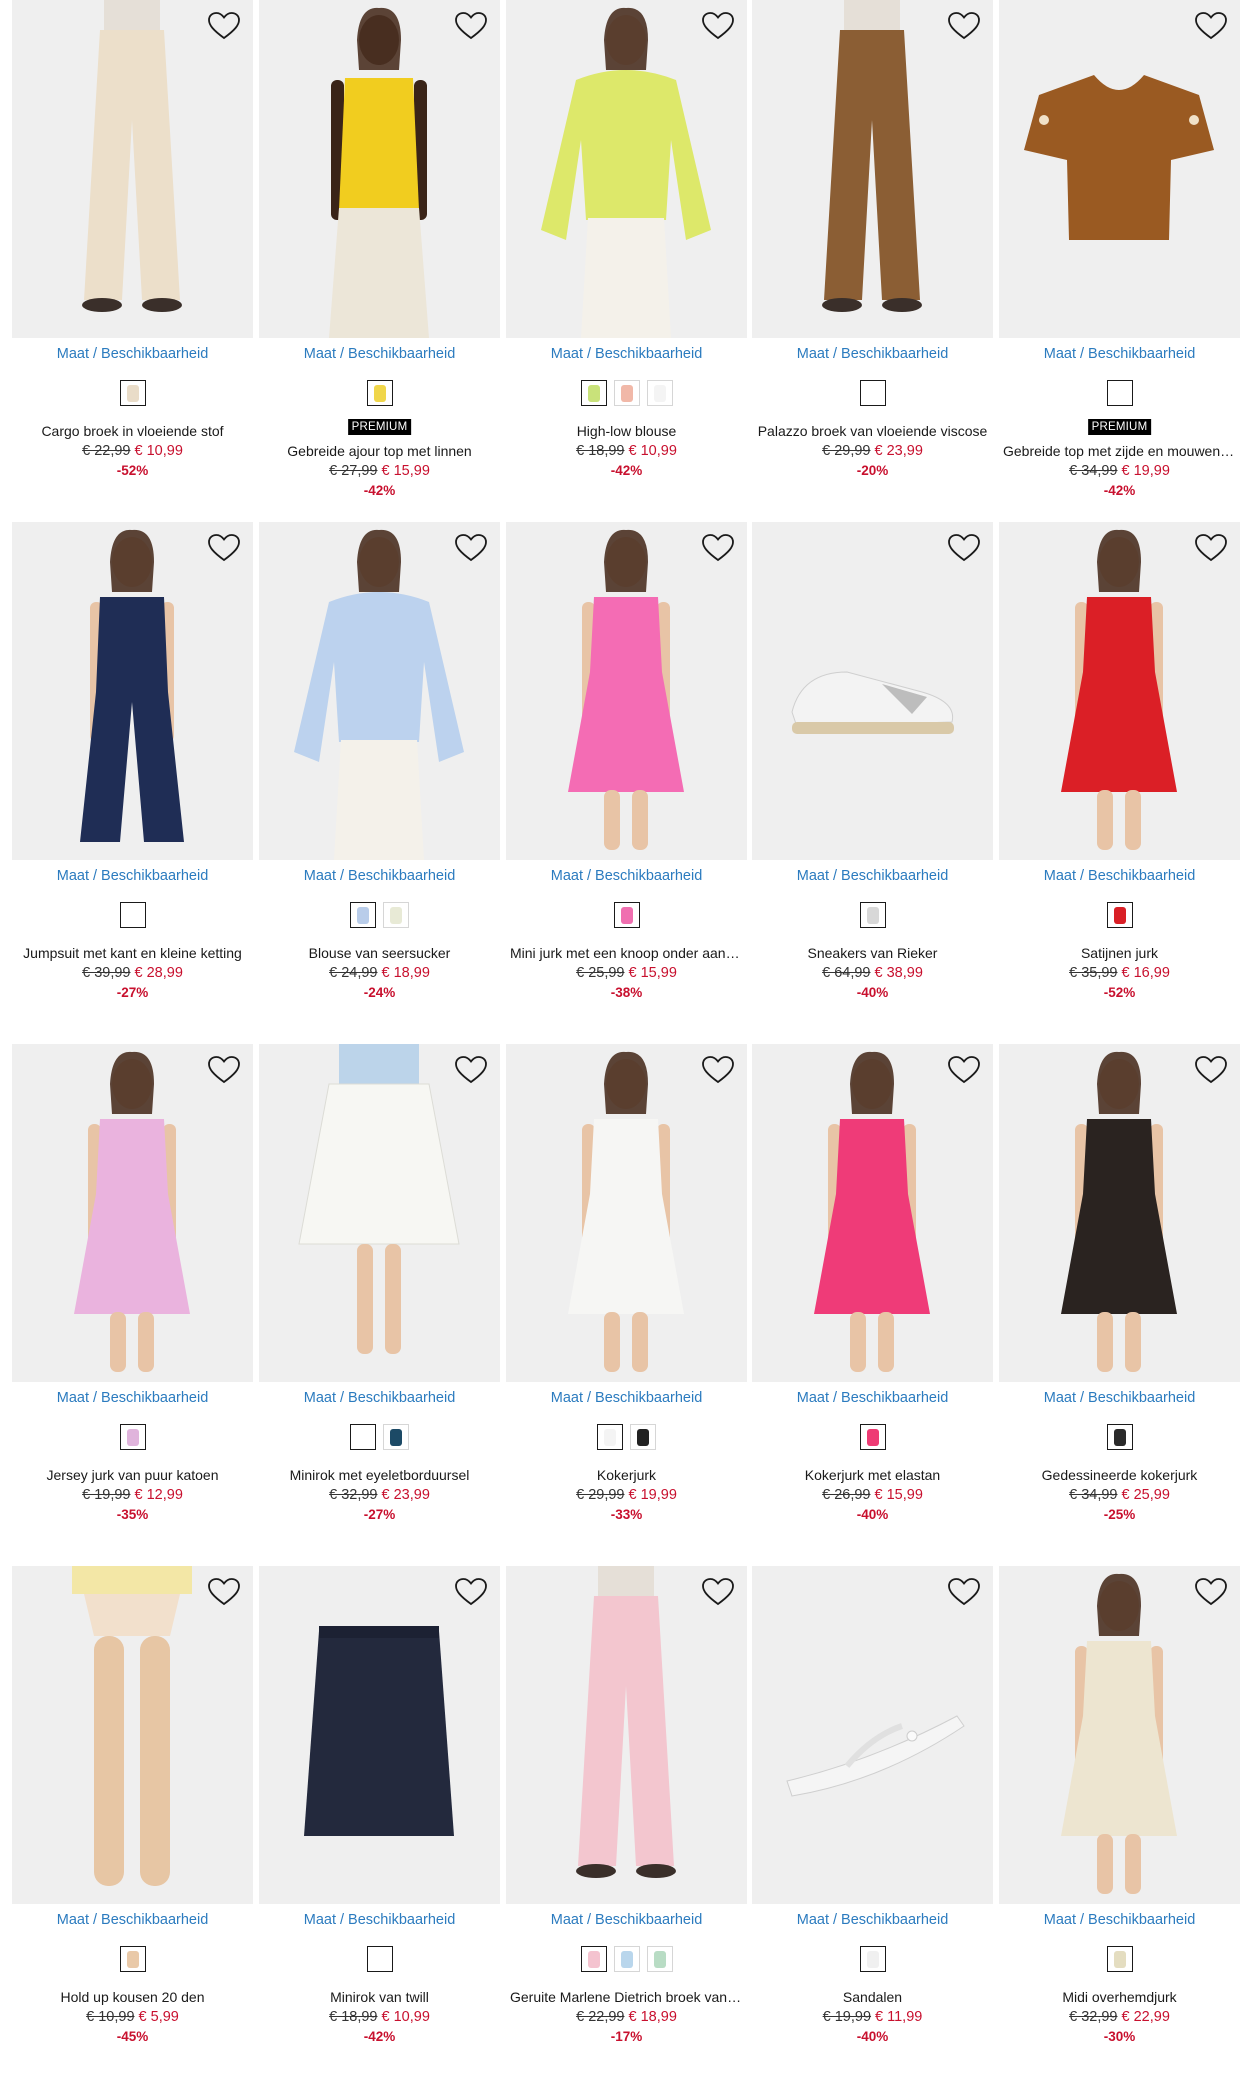  Describe the element at coordinates (132, 1997) in the screenshot. I see `product-name: Hold up kousen 20 den` at that location.